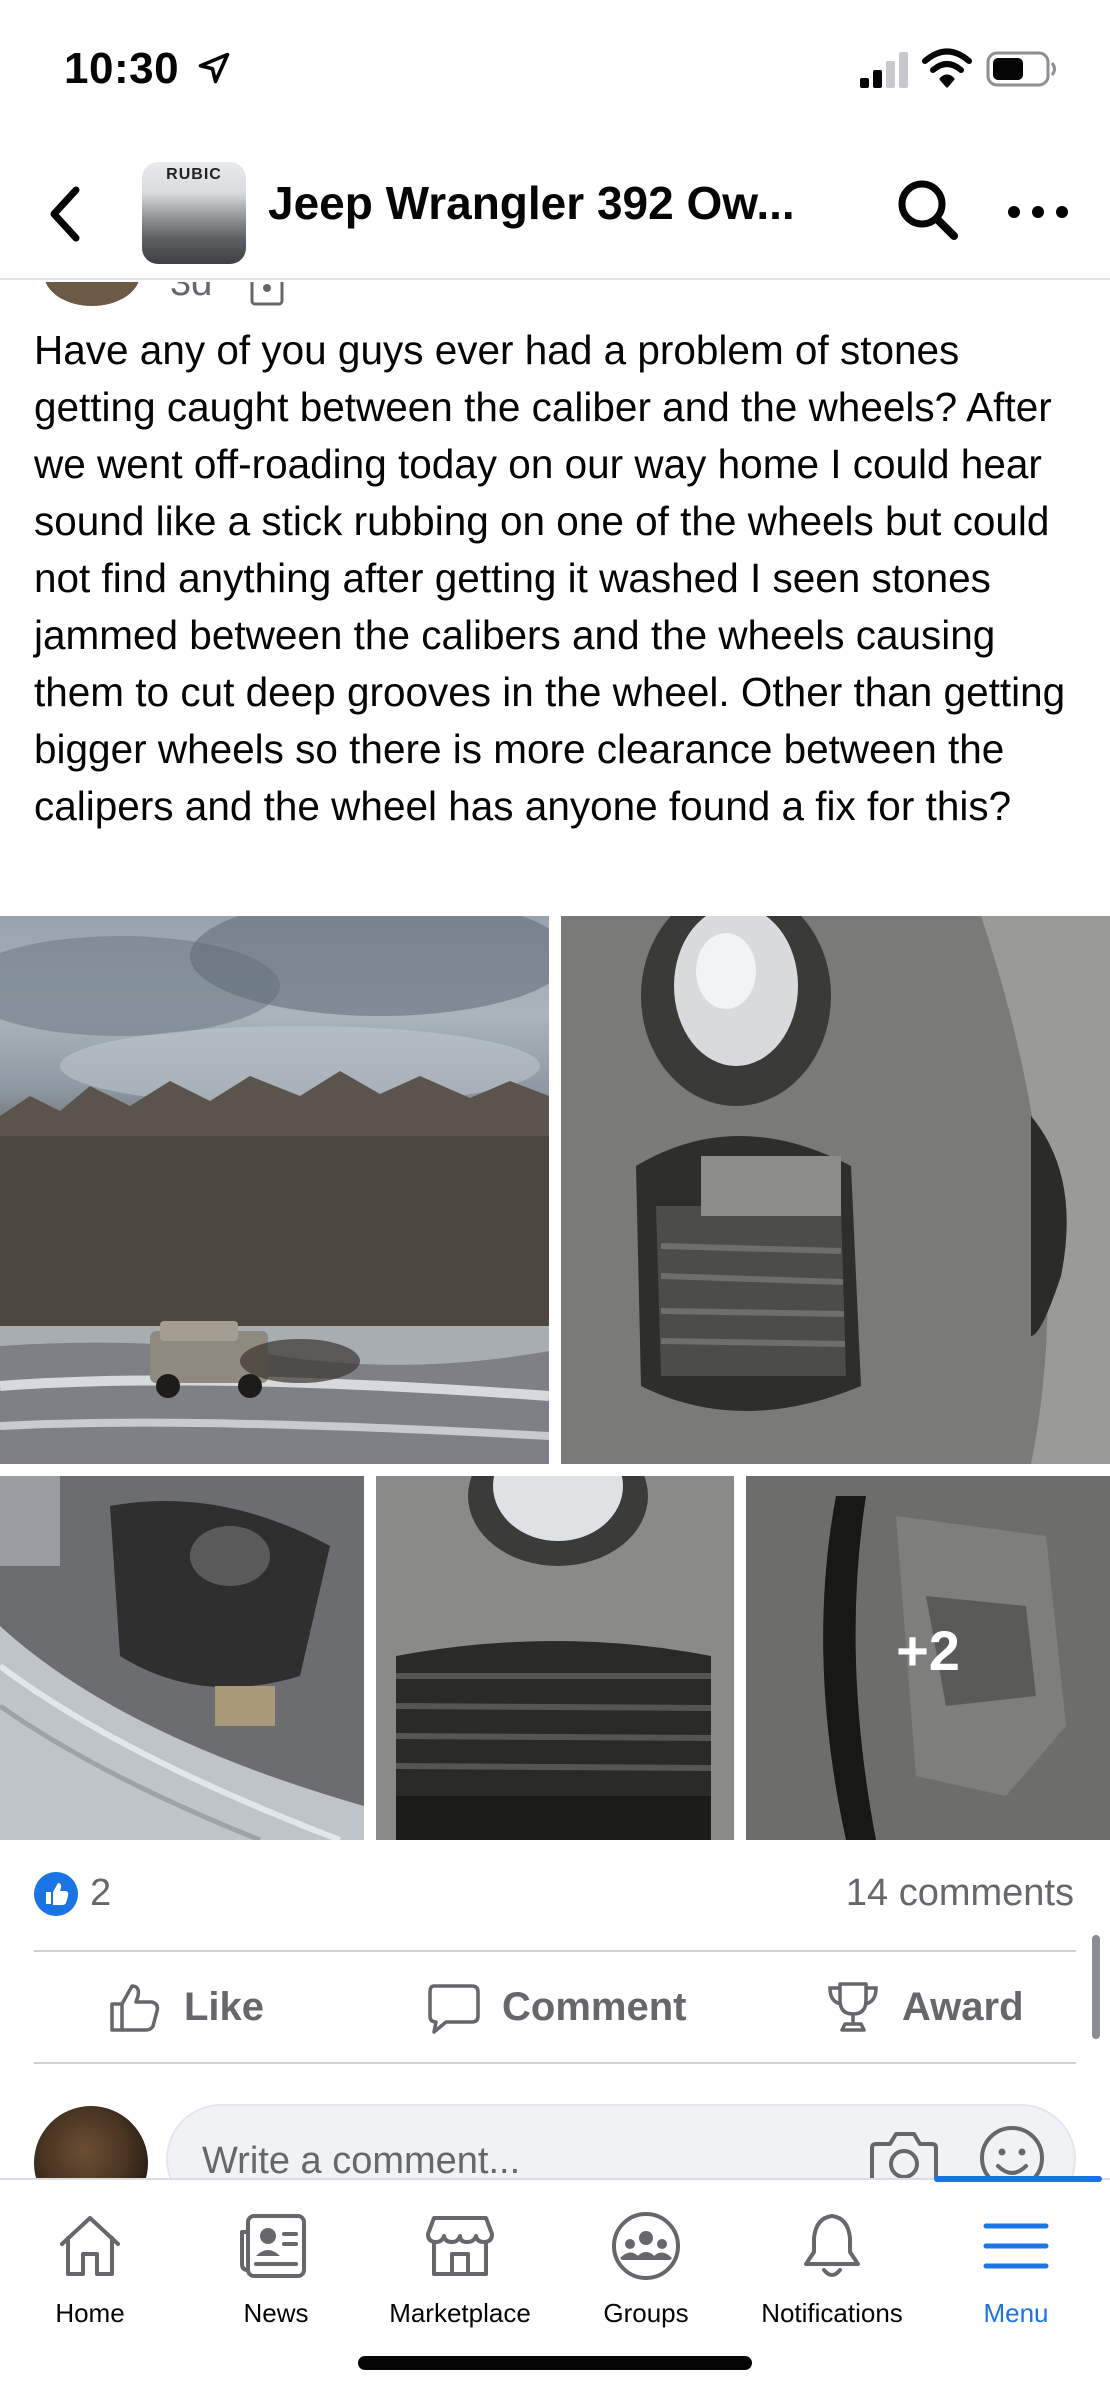  What do you see at coordinates (646, 2246) in the screenshot?
I see `groups-icon` at bounding box center [646, 2246].